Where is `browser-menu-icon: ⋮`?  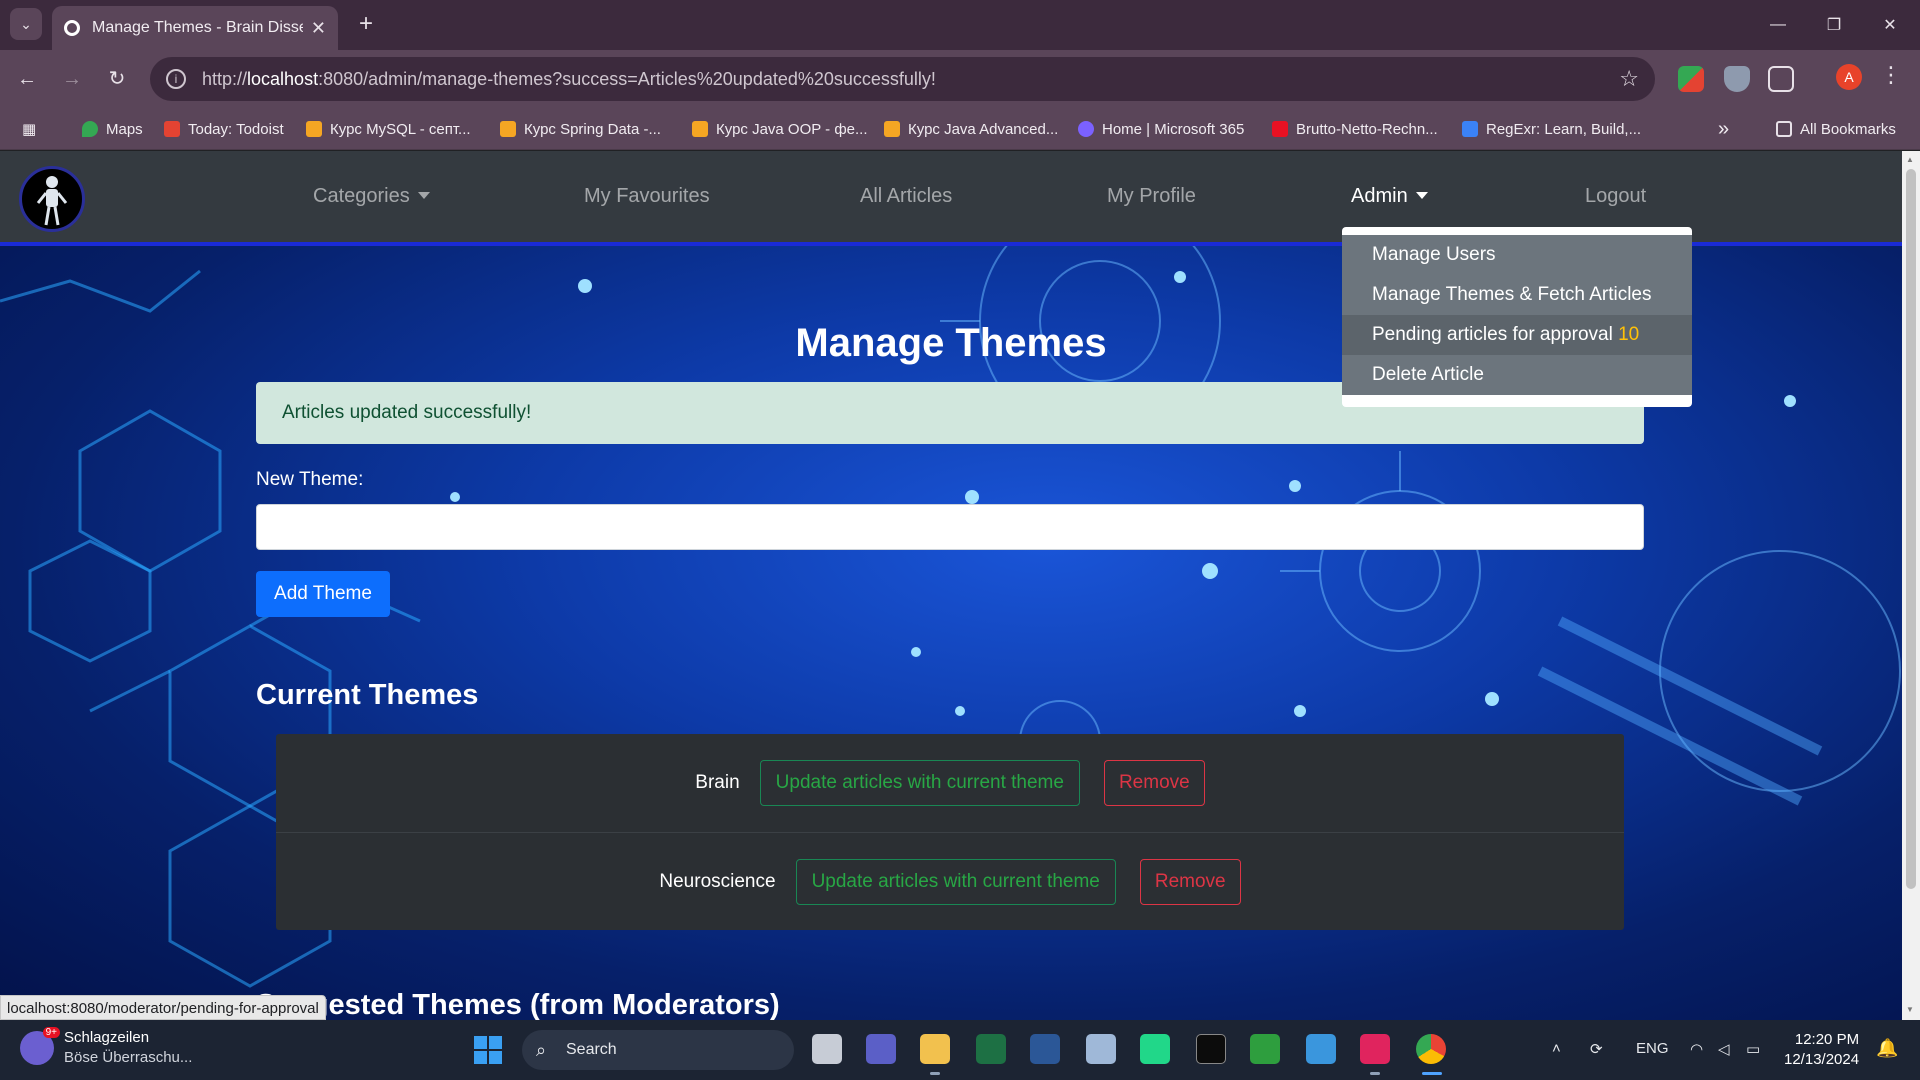 browser-menu-icon: ⋮ is located at coordinates (1891, 75).